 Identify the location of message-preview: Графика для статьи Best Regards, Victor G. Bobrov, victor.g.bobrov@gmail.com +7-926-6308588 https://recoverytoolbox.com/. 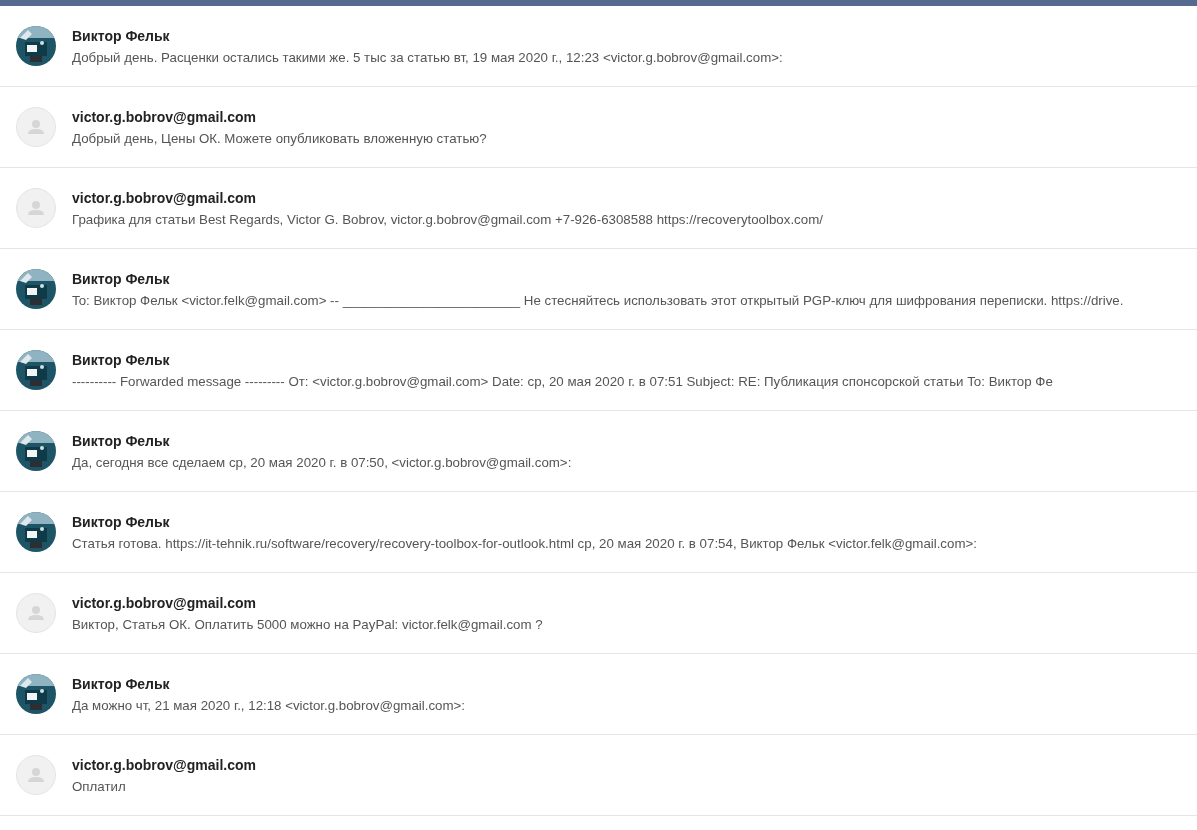
(447, 219).